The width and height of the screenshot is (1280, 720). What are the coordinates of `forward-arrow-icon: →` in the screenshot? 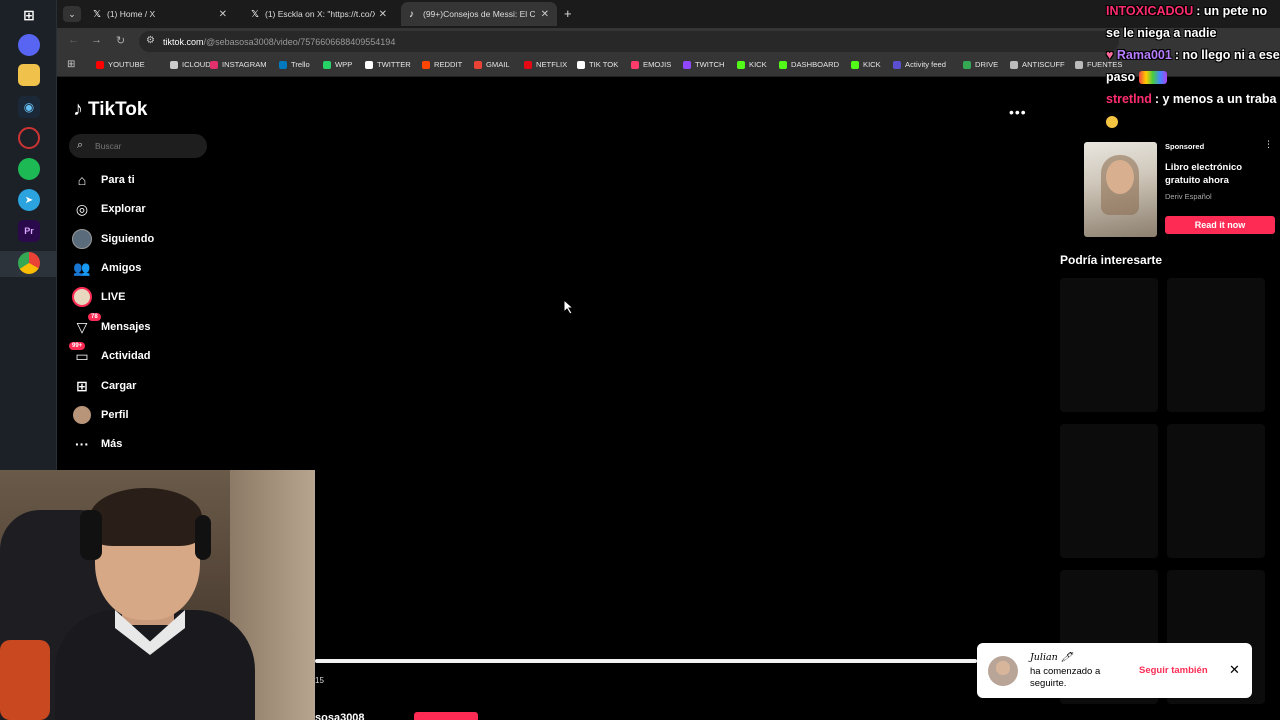 It's located at (96, 40).